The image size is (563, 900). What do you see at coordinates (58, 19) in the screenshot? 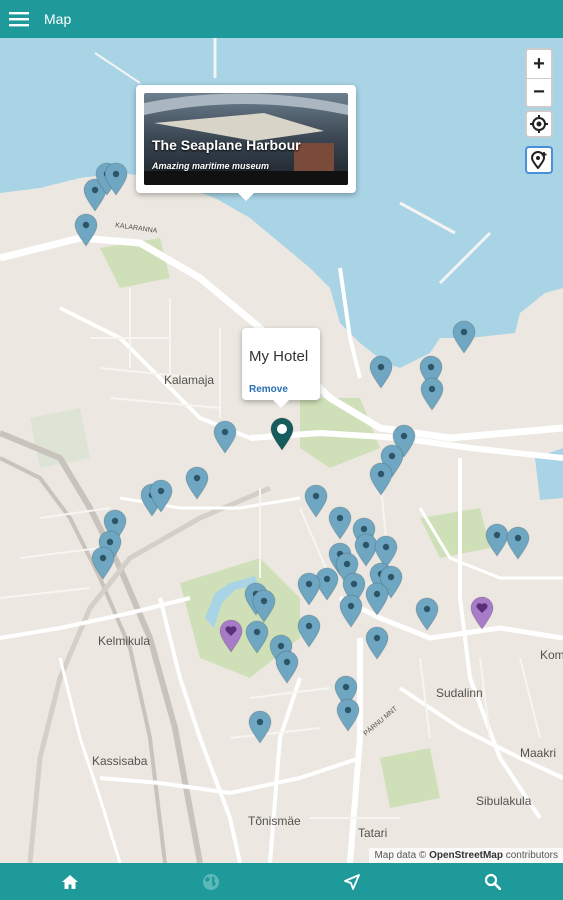
I see `page-title: Map` at bounding box center [58, 19].